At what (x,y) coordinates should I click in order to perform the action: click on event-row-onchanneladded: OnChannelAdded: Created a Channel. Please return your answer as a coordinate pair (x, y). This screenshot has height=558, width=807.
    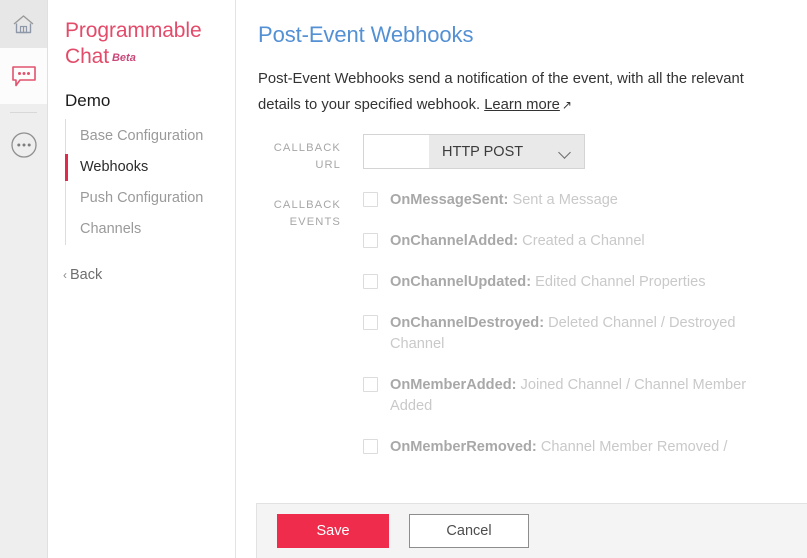
    Looking at the image, I should click on (578, 241).